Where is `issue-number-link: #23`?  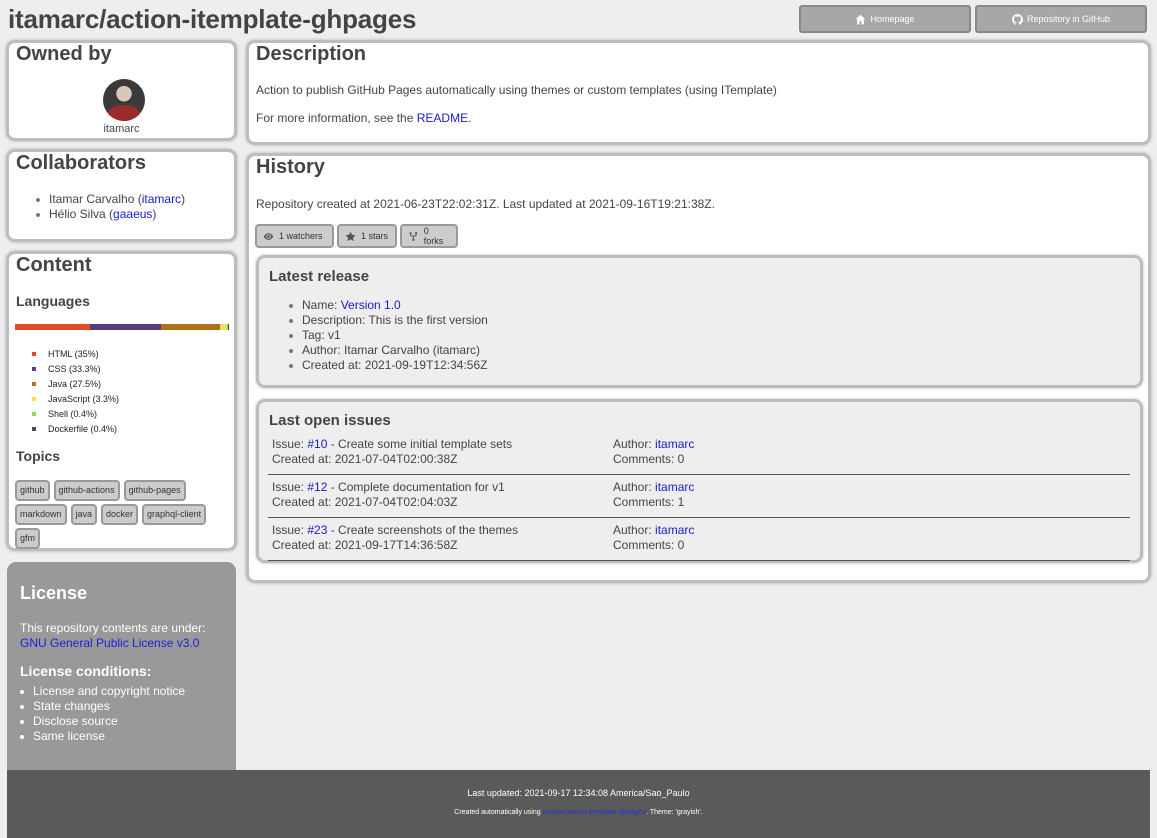
issue-number-link: #23 is located at coordinates (317, 530).